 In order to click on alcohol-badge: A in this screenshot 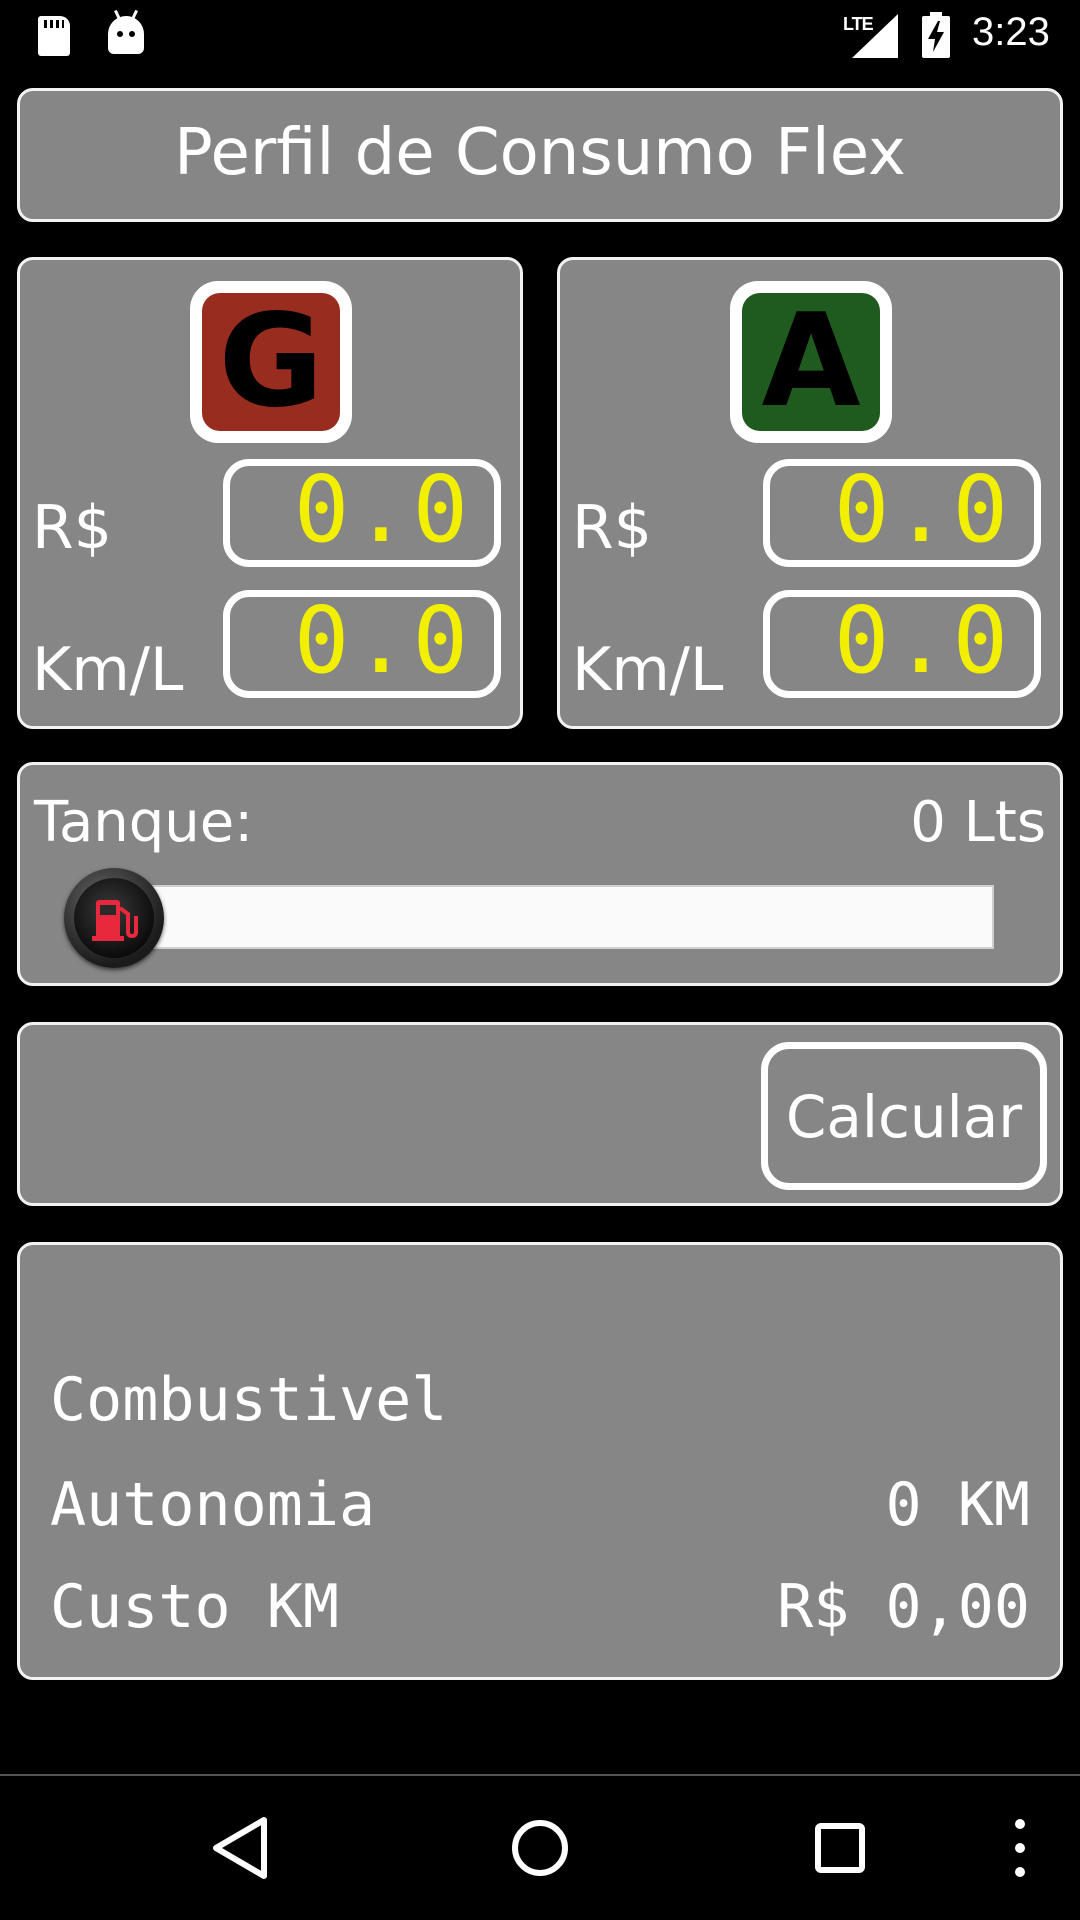, I will do `click(811, 362)`.